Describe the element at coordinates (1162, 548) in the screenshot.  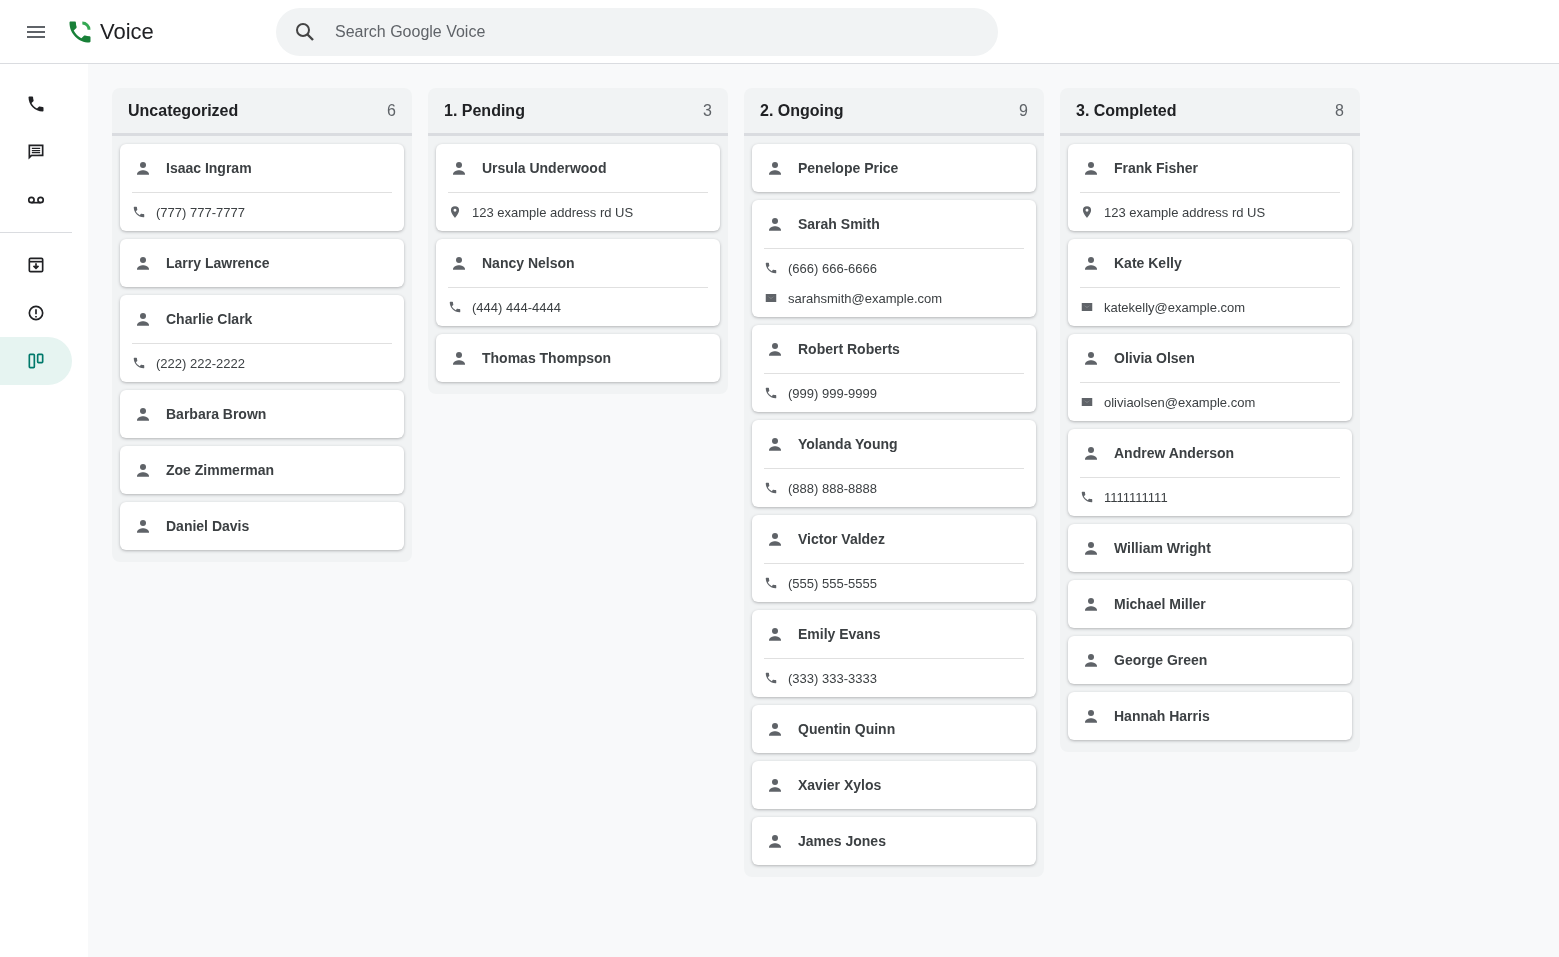
I see `contact-name: William Wright` at that location.